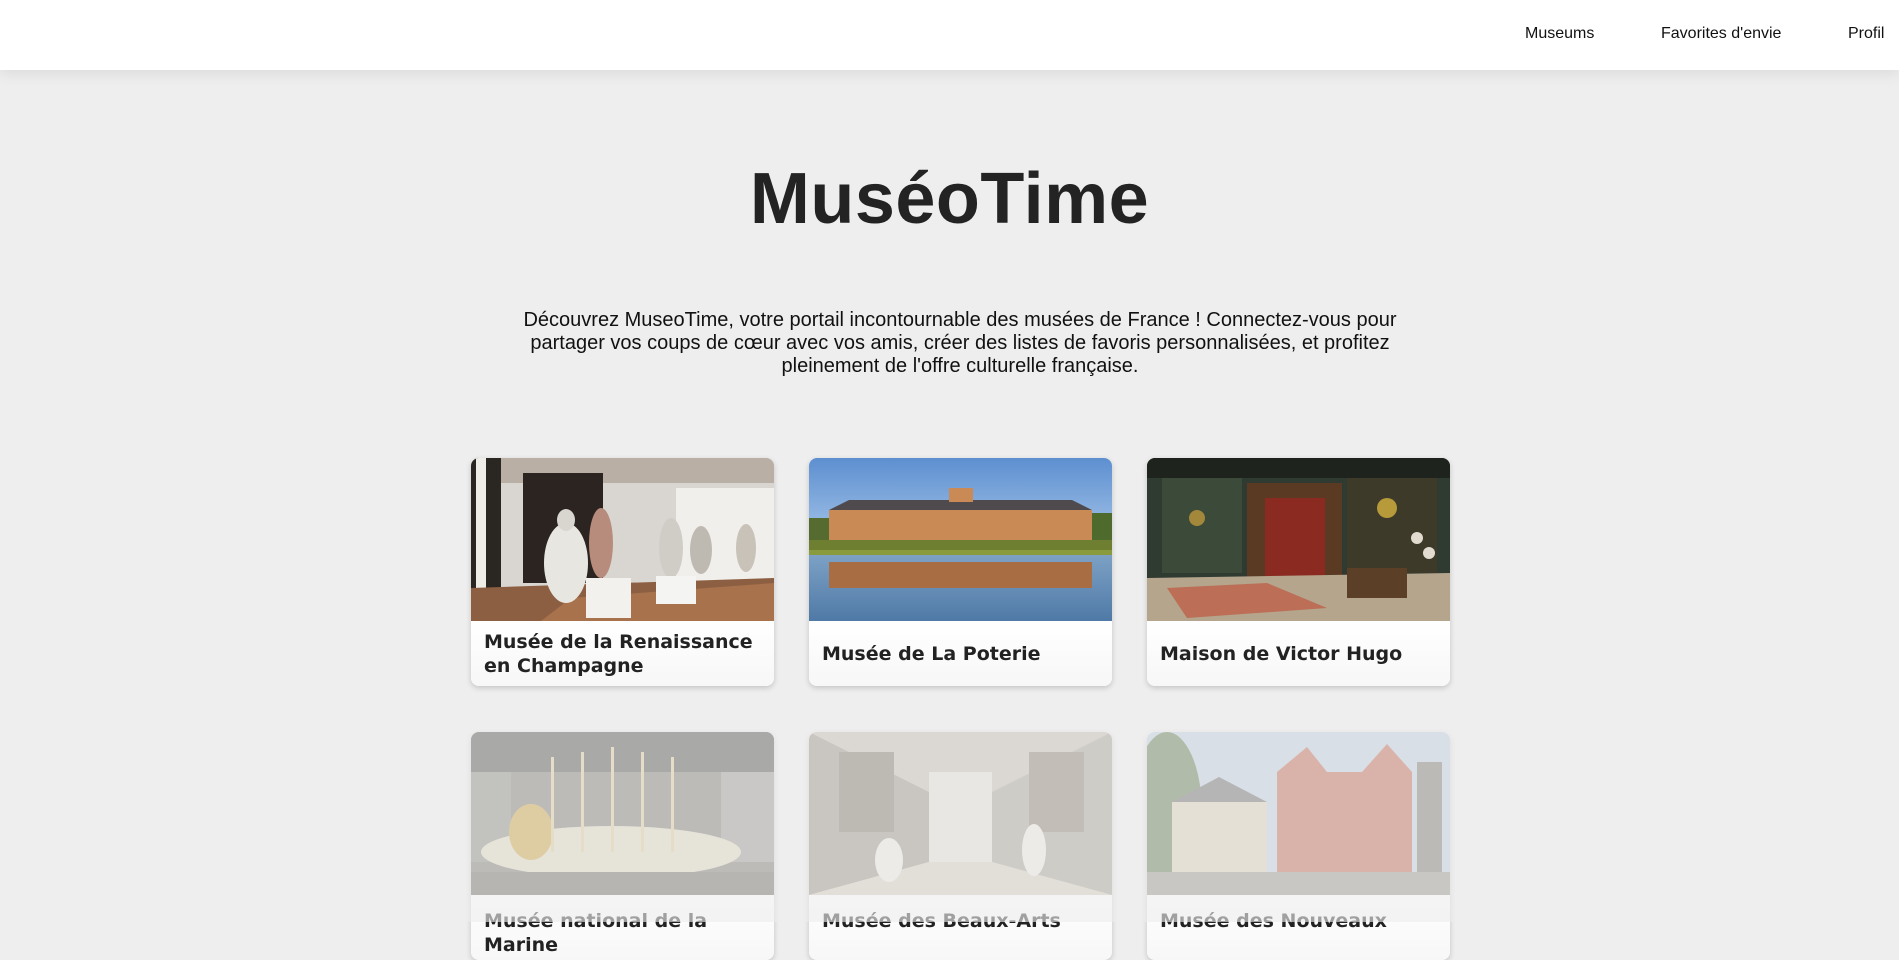 The image size is (1899, 960). I want to click on card-caption: Musée national de la Marine, so click(622, 927).